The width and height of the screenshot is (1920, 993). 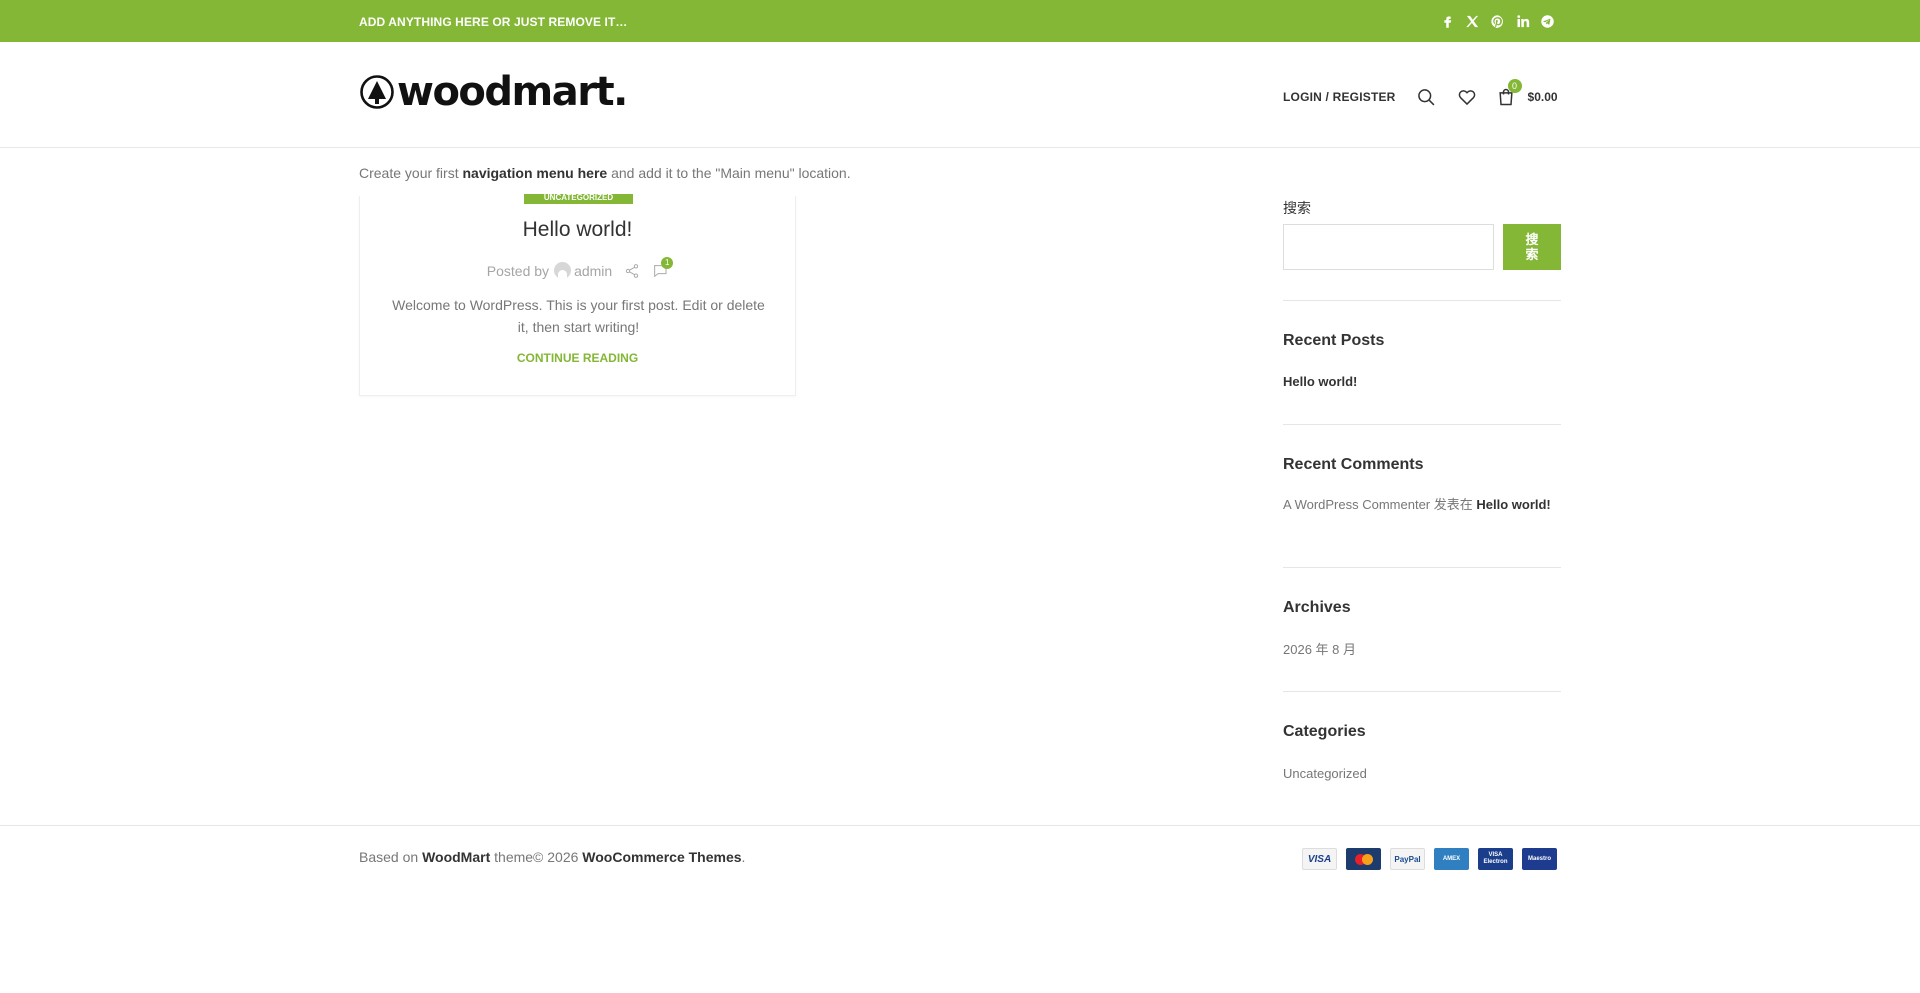 I want to click on nav-notice-prefix: Create your first, so click(x=411, y=173).